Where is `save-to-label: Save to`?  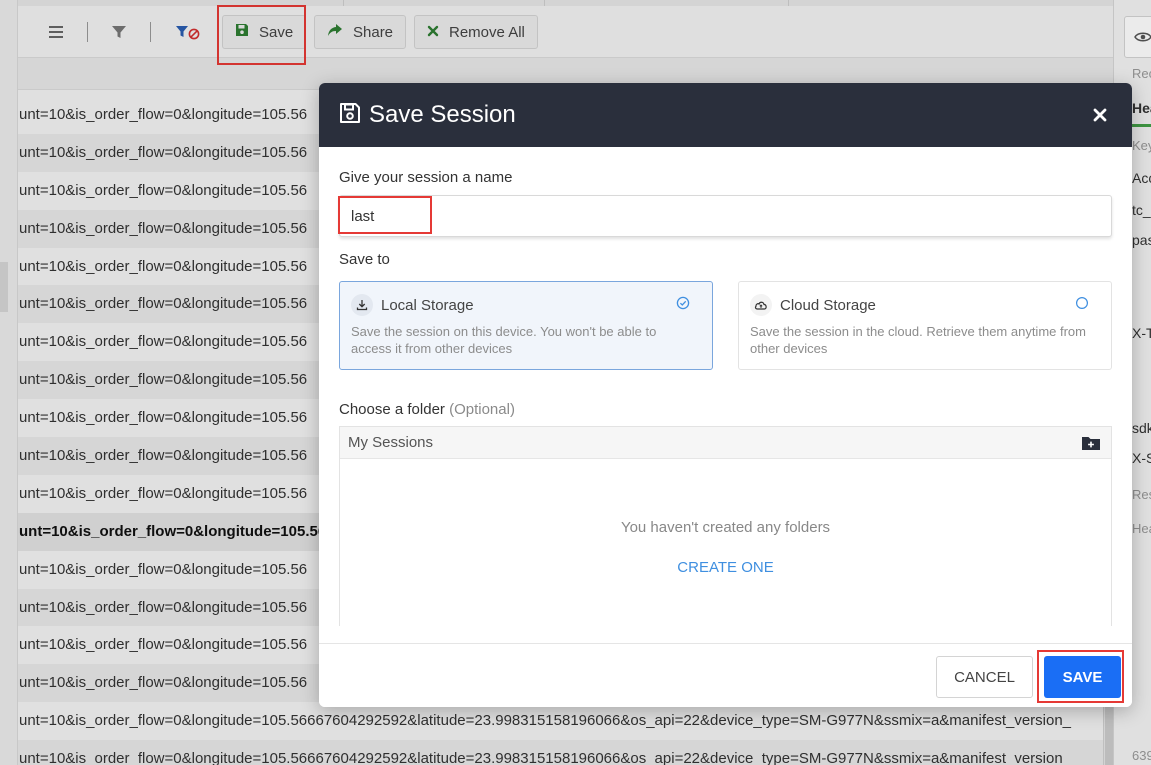
save-to-label: Save to is located at coordinates (364, 259).